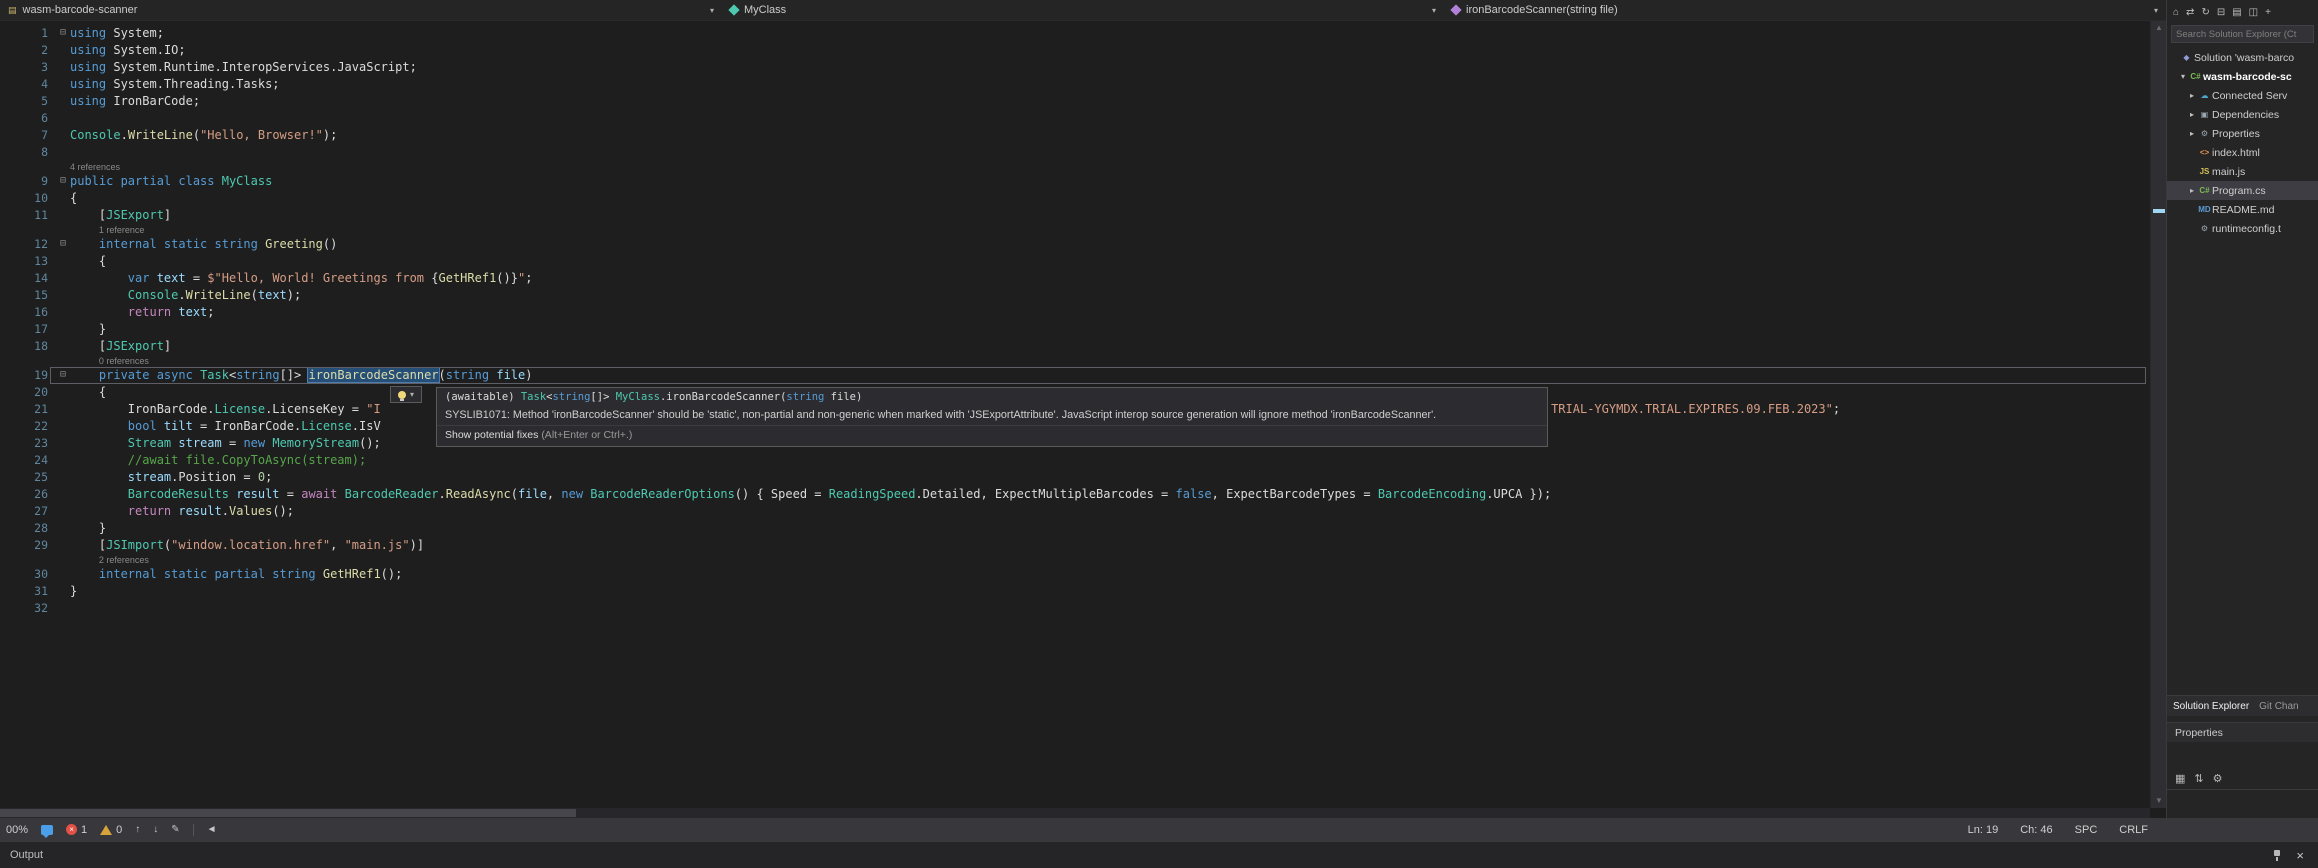  I want to click on line-number: 31, so click(28, 591).